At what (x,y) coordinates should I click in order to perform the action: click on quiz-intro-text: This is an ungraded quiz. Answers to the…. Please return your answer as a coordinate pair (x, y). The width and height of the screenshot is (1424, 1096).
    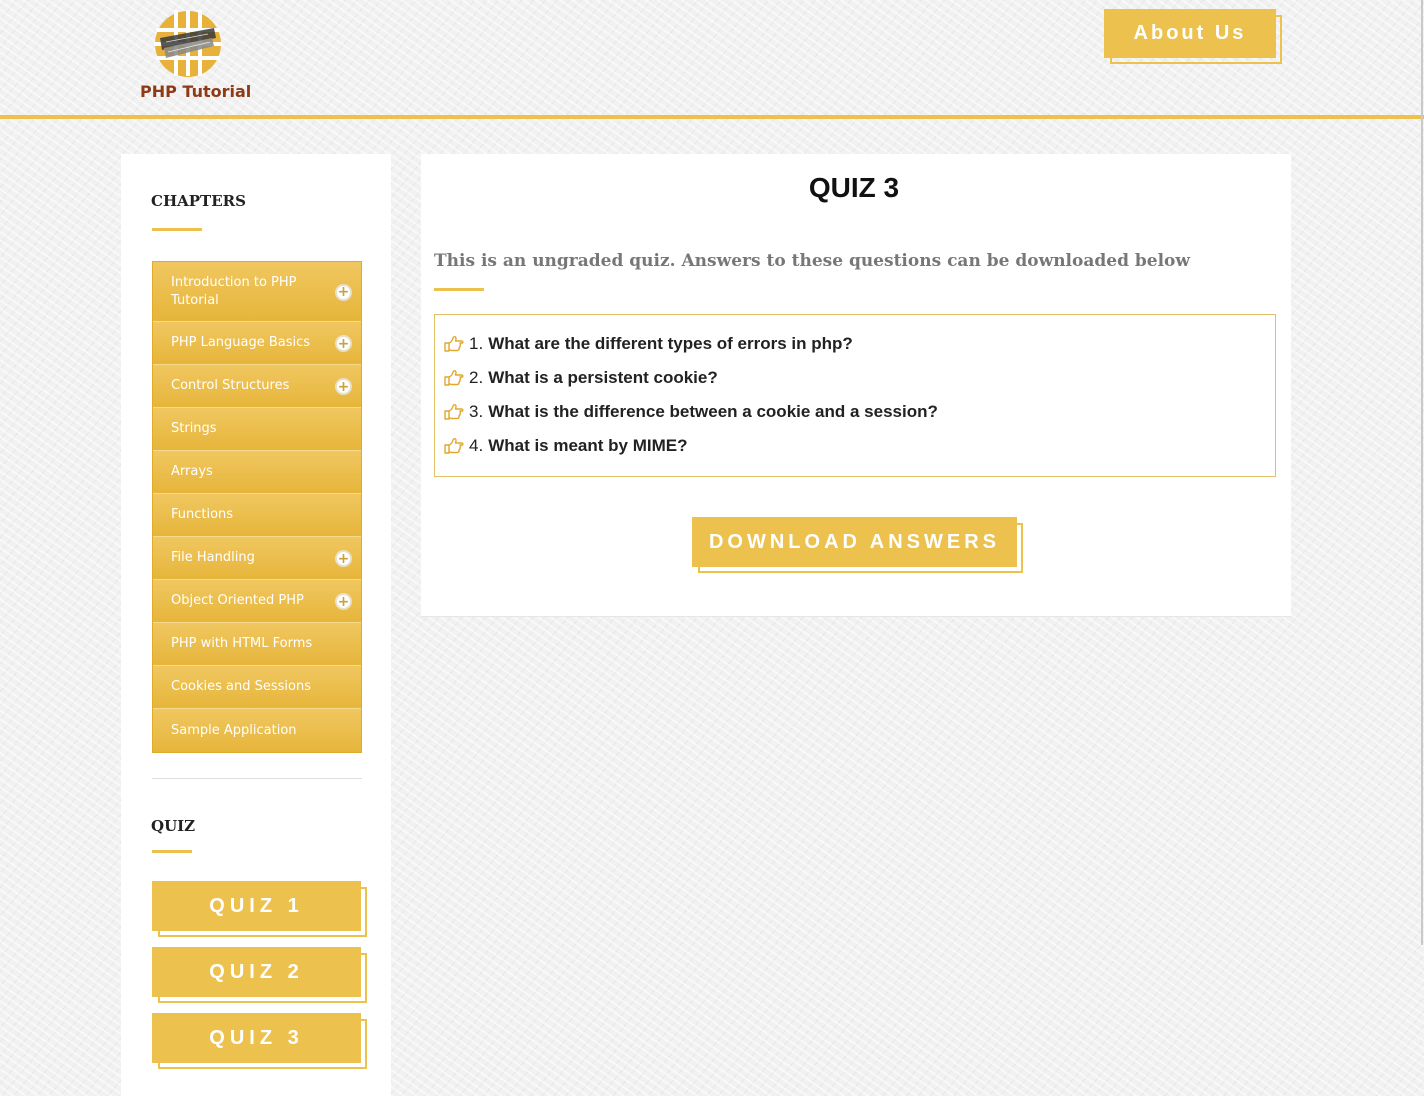
    Looking at the image, I should click on (812, 261).